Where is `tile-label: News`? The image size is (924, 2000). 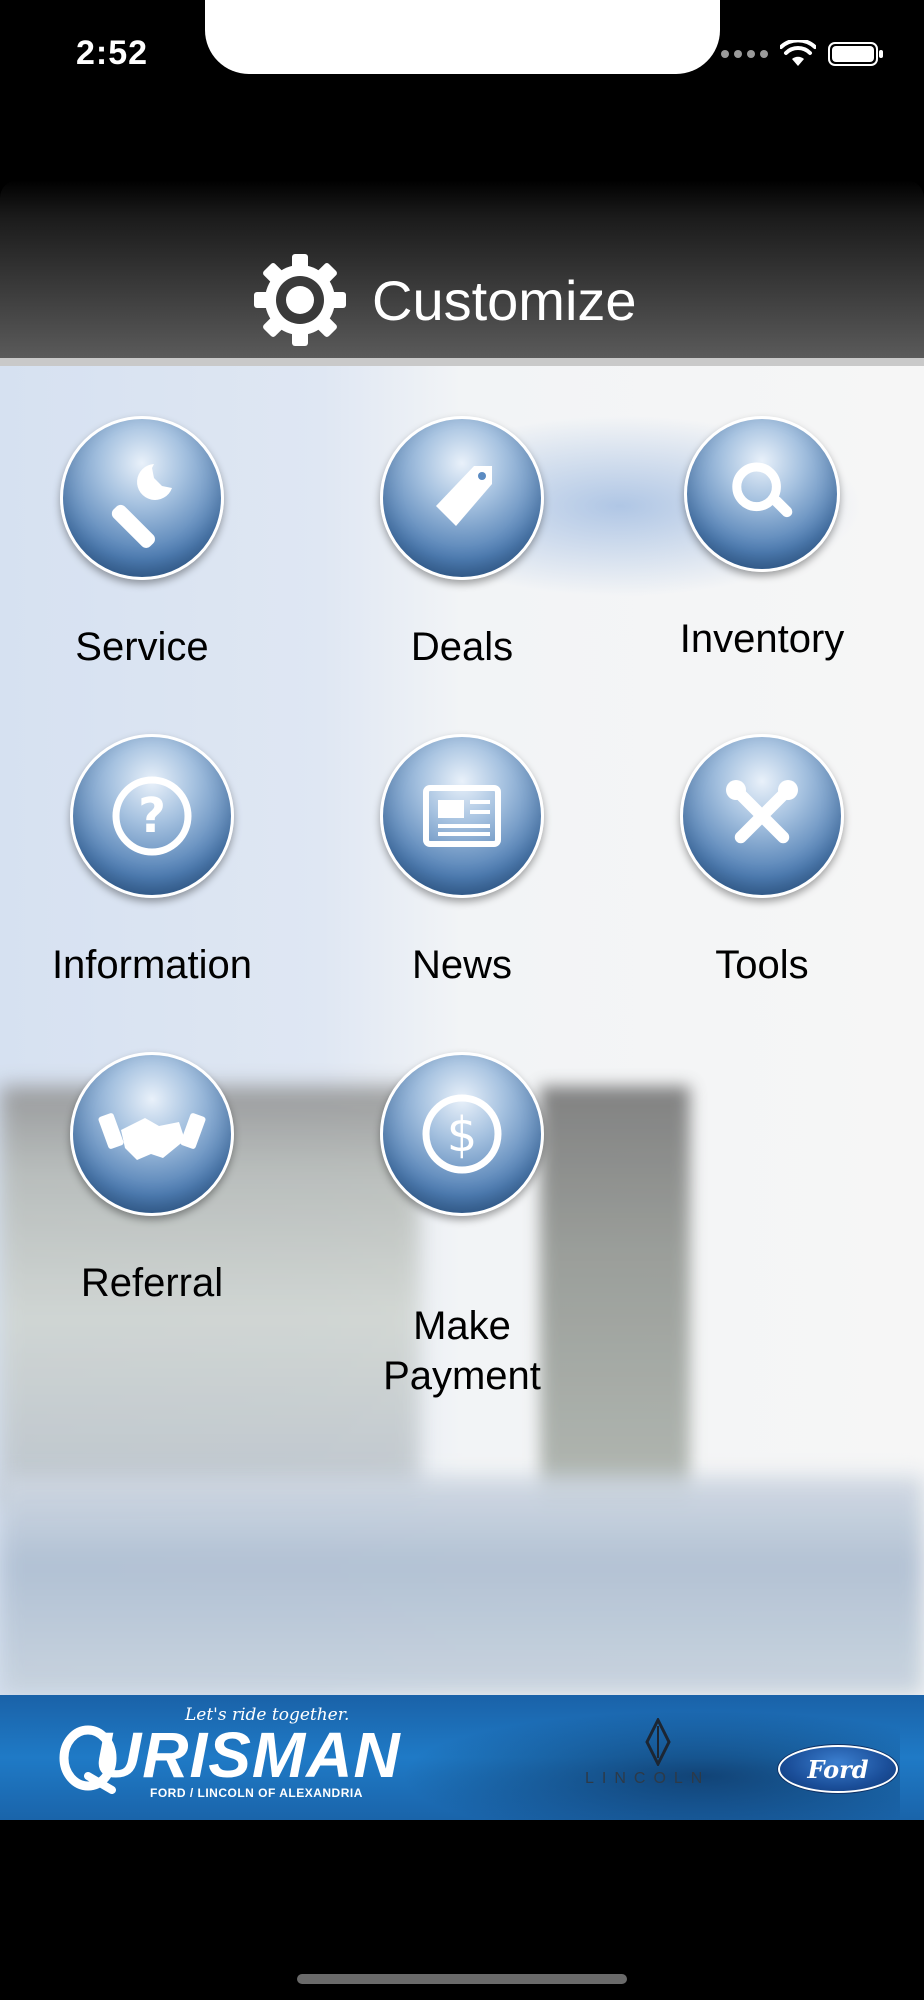 tile-label: News is located at coordinates (462, 965).